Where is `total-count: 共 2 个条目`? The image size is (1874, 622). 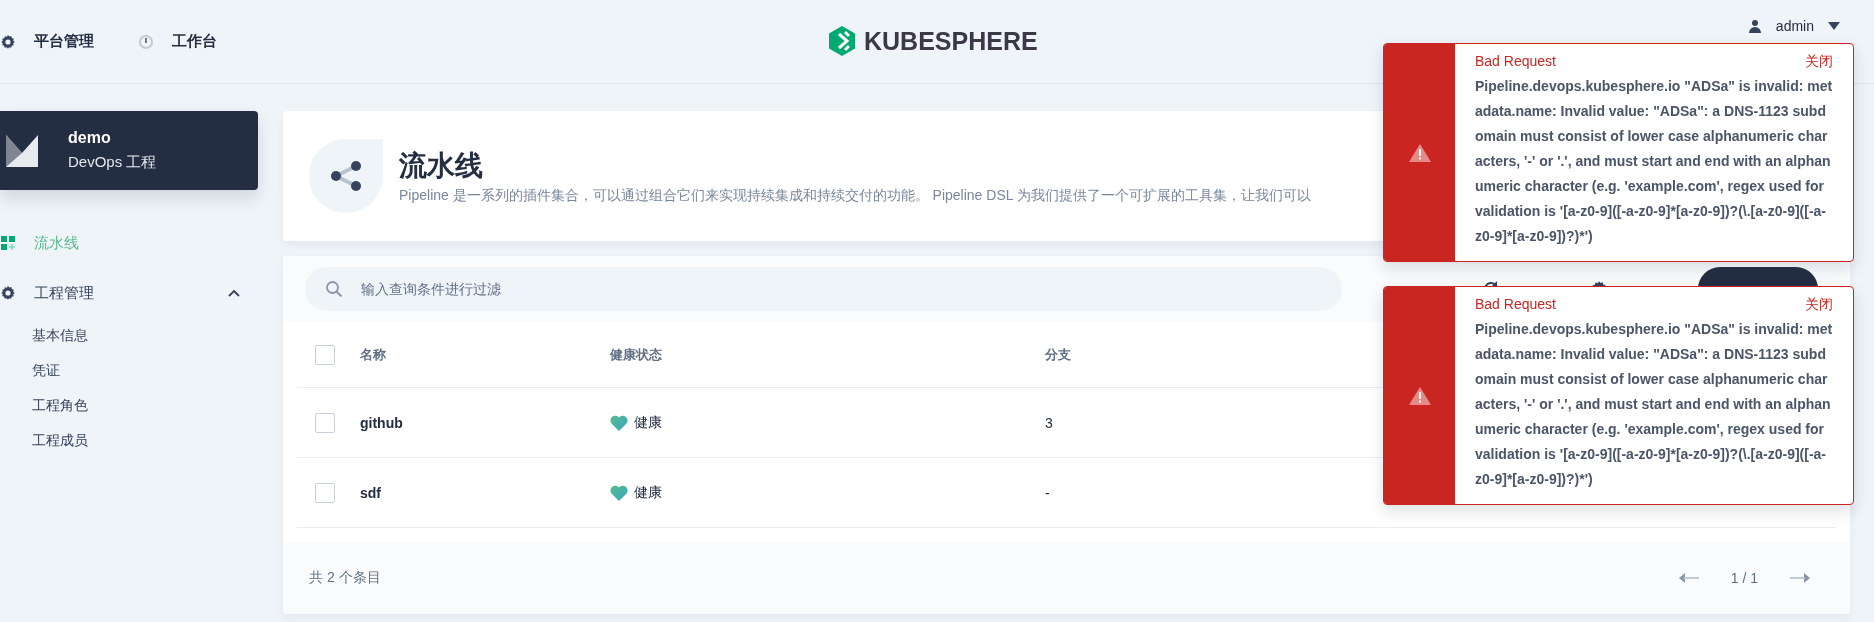
total-count: 共 2 个条目 is located at coordinates (345, 578).